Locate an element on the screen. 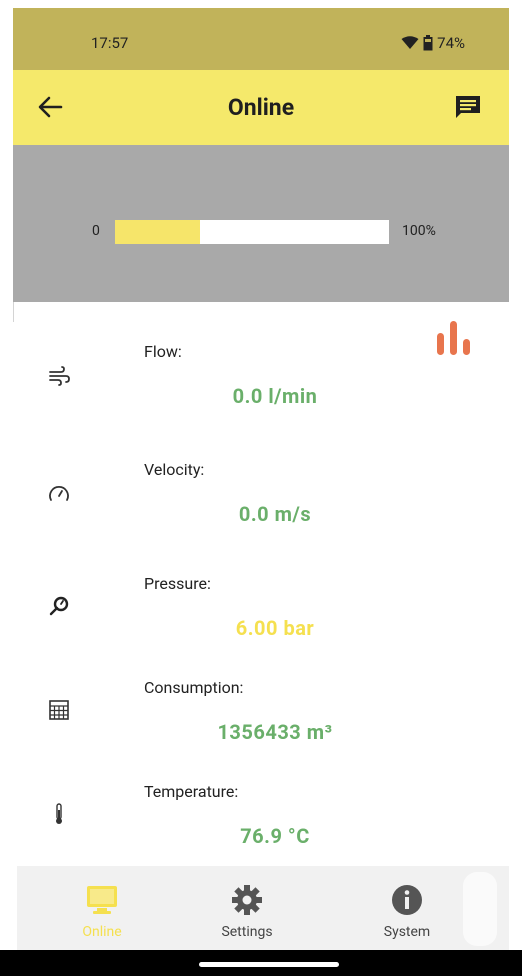 This screenshot has height=976, width=522. reading-consumption: Consumption: 1356433 m³ is located at coordinates (261, 730).